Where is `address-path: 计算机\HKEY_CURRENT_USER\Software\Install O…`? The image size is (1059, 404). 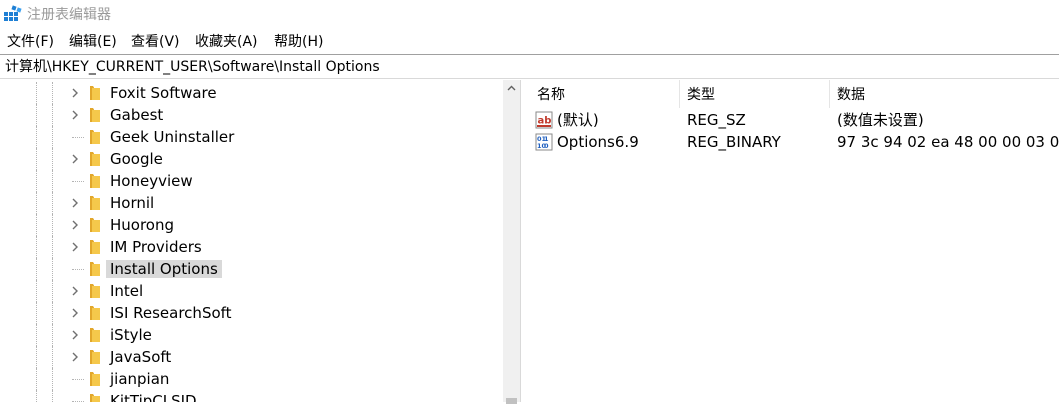
address-path: 计算机\HKEY_CURRENT_USER\Software\Install O… is located at coordinates (192, 67).